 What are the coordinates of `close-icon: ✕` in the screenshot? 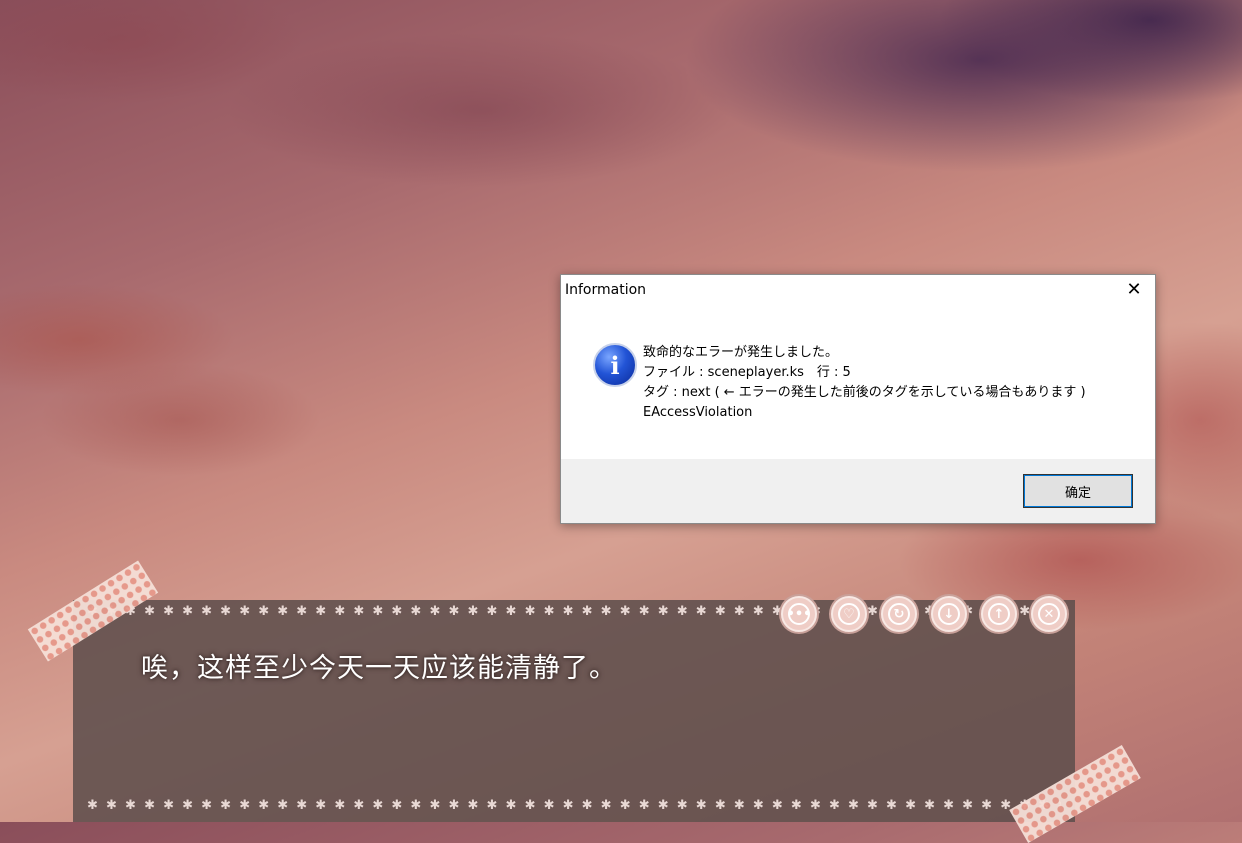 It's located at (1049, 614).